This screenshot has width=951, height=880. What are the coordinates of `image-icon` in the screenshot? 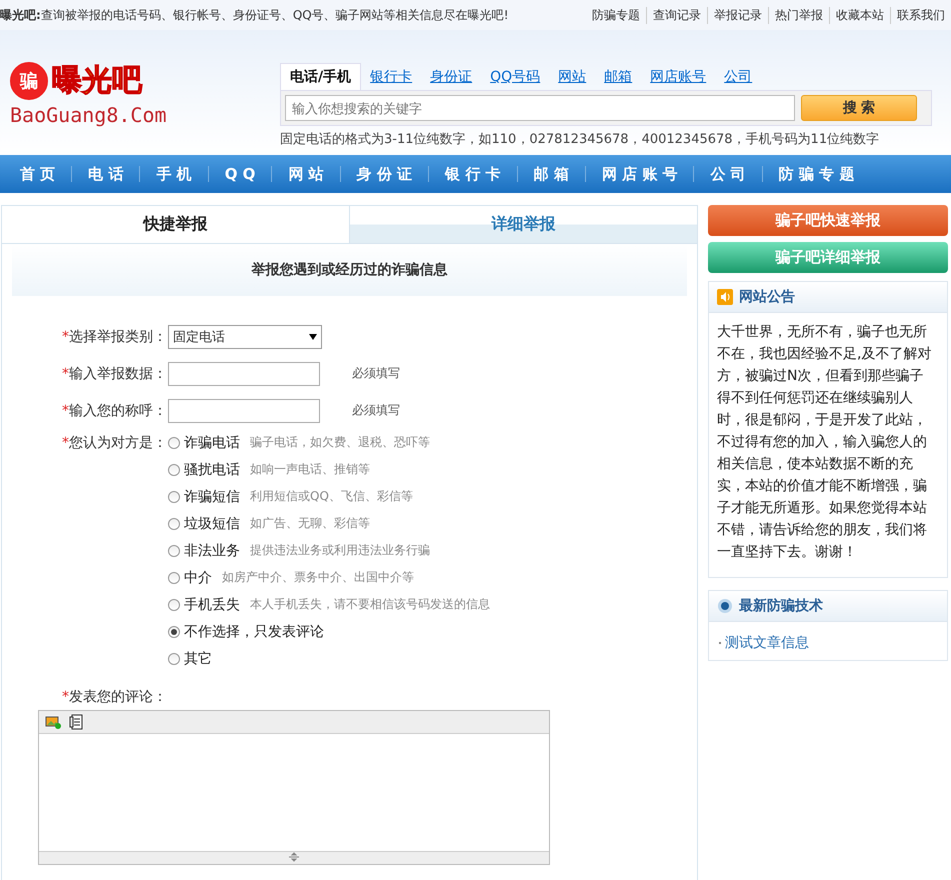 It's located at (53, 722).